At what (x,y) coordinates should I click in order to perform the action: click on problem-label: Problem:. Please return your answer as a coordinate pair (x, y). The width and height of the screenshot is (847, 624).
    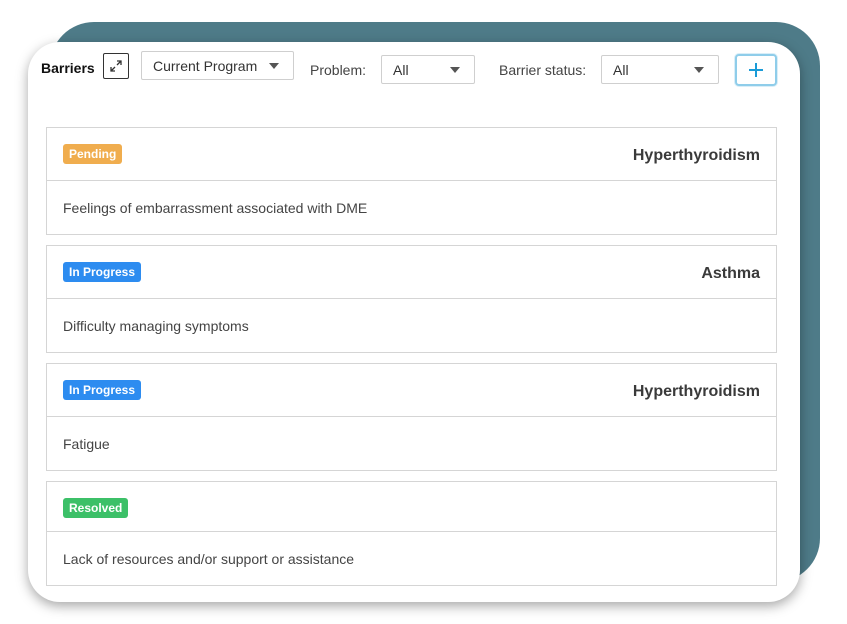
    Looking at the image, I should click on (338, 70).